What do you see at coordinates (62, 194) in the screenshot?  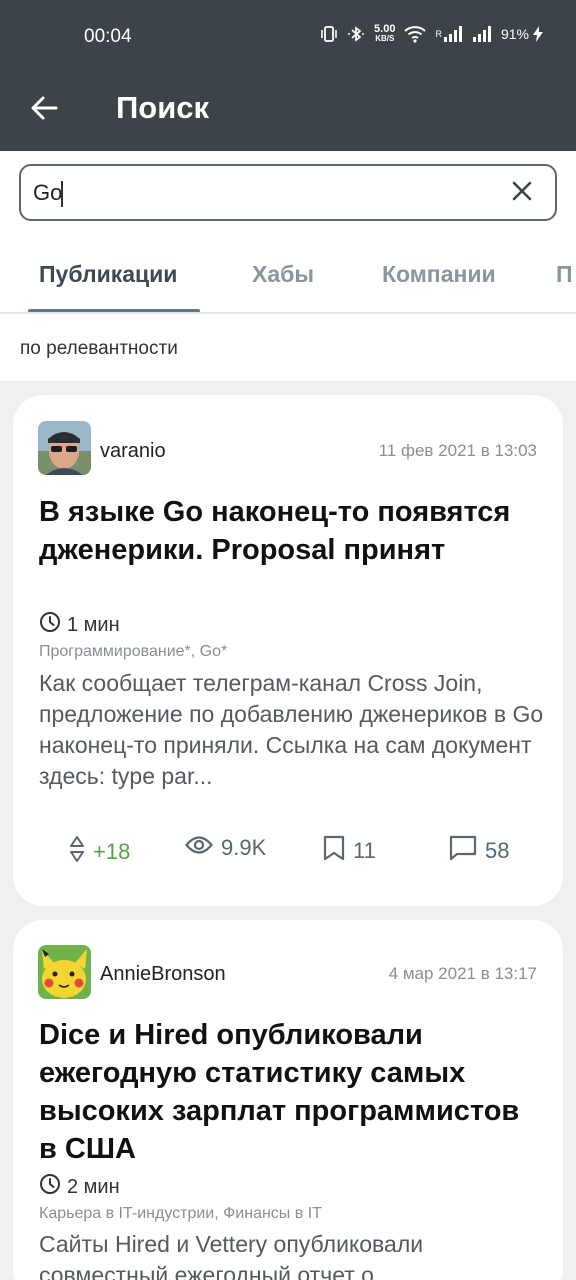 I see `text-caret` at bounding box center [62, 194].